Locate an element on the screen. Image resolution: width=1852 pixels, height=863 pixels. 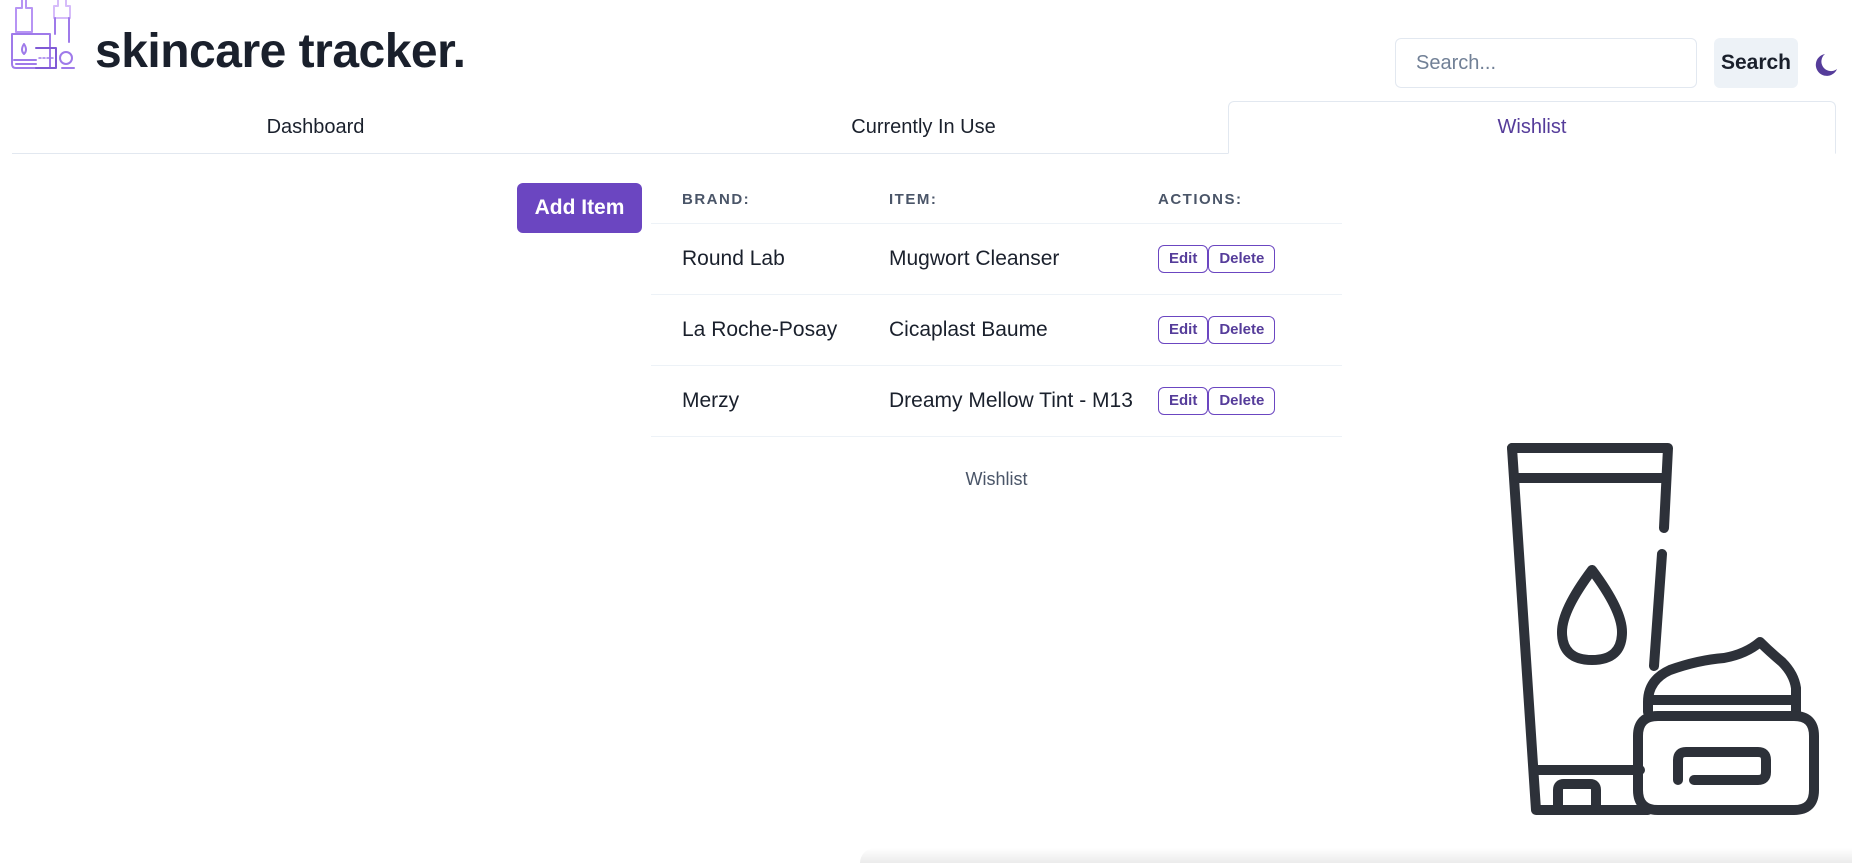
tab-label: Dashboard is located at coordinates (315, 127).